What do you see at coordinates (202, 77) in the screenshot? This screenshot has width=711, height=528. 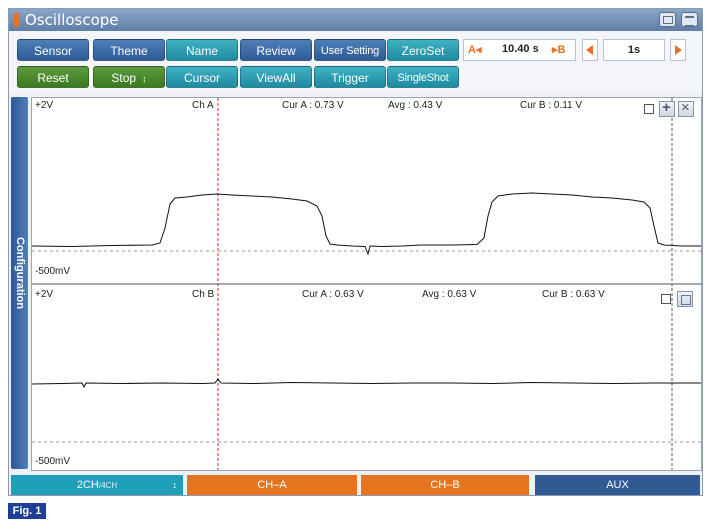 I see `cursor-button: Cursor` at bounding box center [202, 77].